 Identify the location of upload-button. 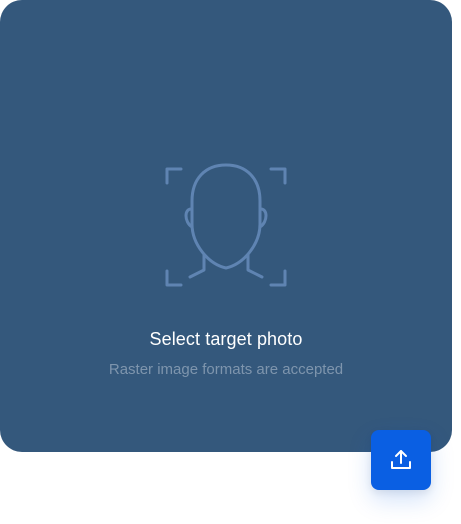
(401, 460).